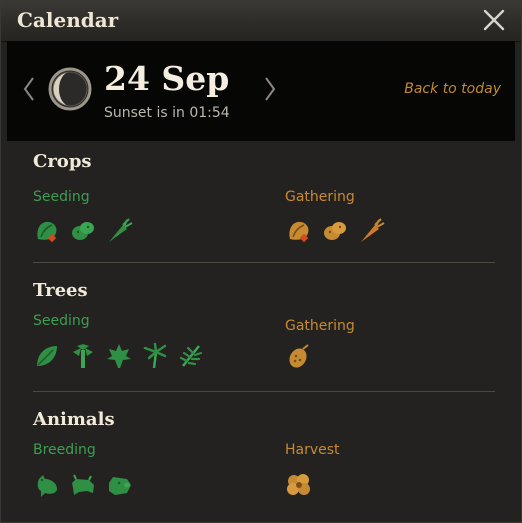 The image size is (522, 523). I want to click on chevron-right-icon, so click(270, 89).